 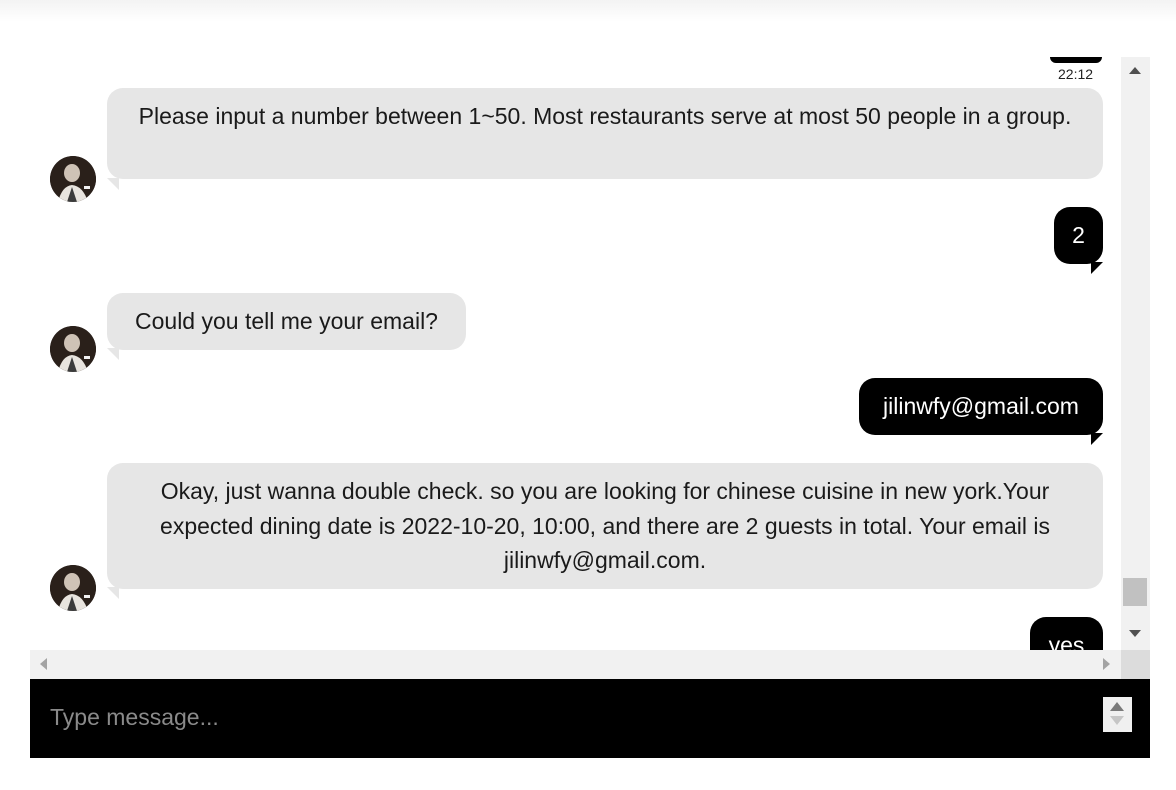 What do you see at coordinates (286, 321) in the screenshot?
I see `bot-message-bubble: Could you tell me your email?` at bounding box center [286, 321].